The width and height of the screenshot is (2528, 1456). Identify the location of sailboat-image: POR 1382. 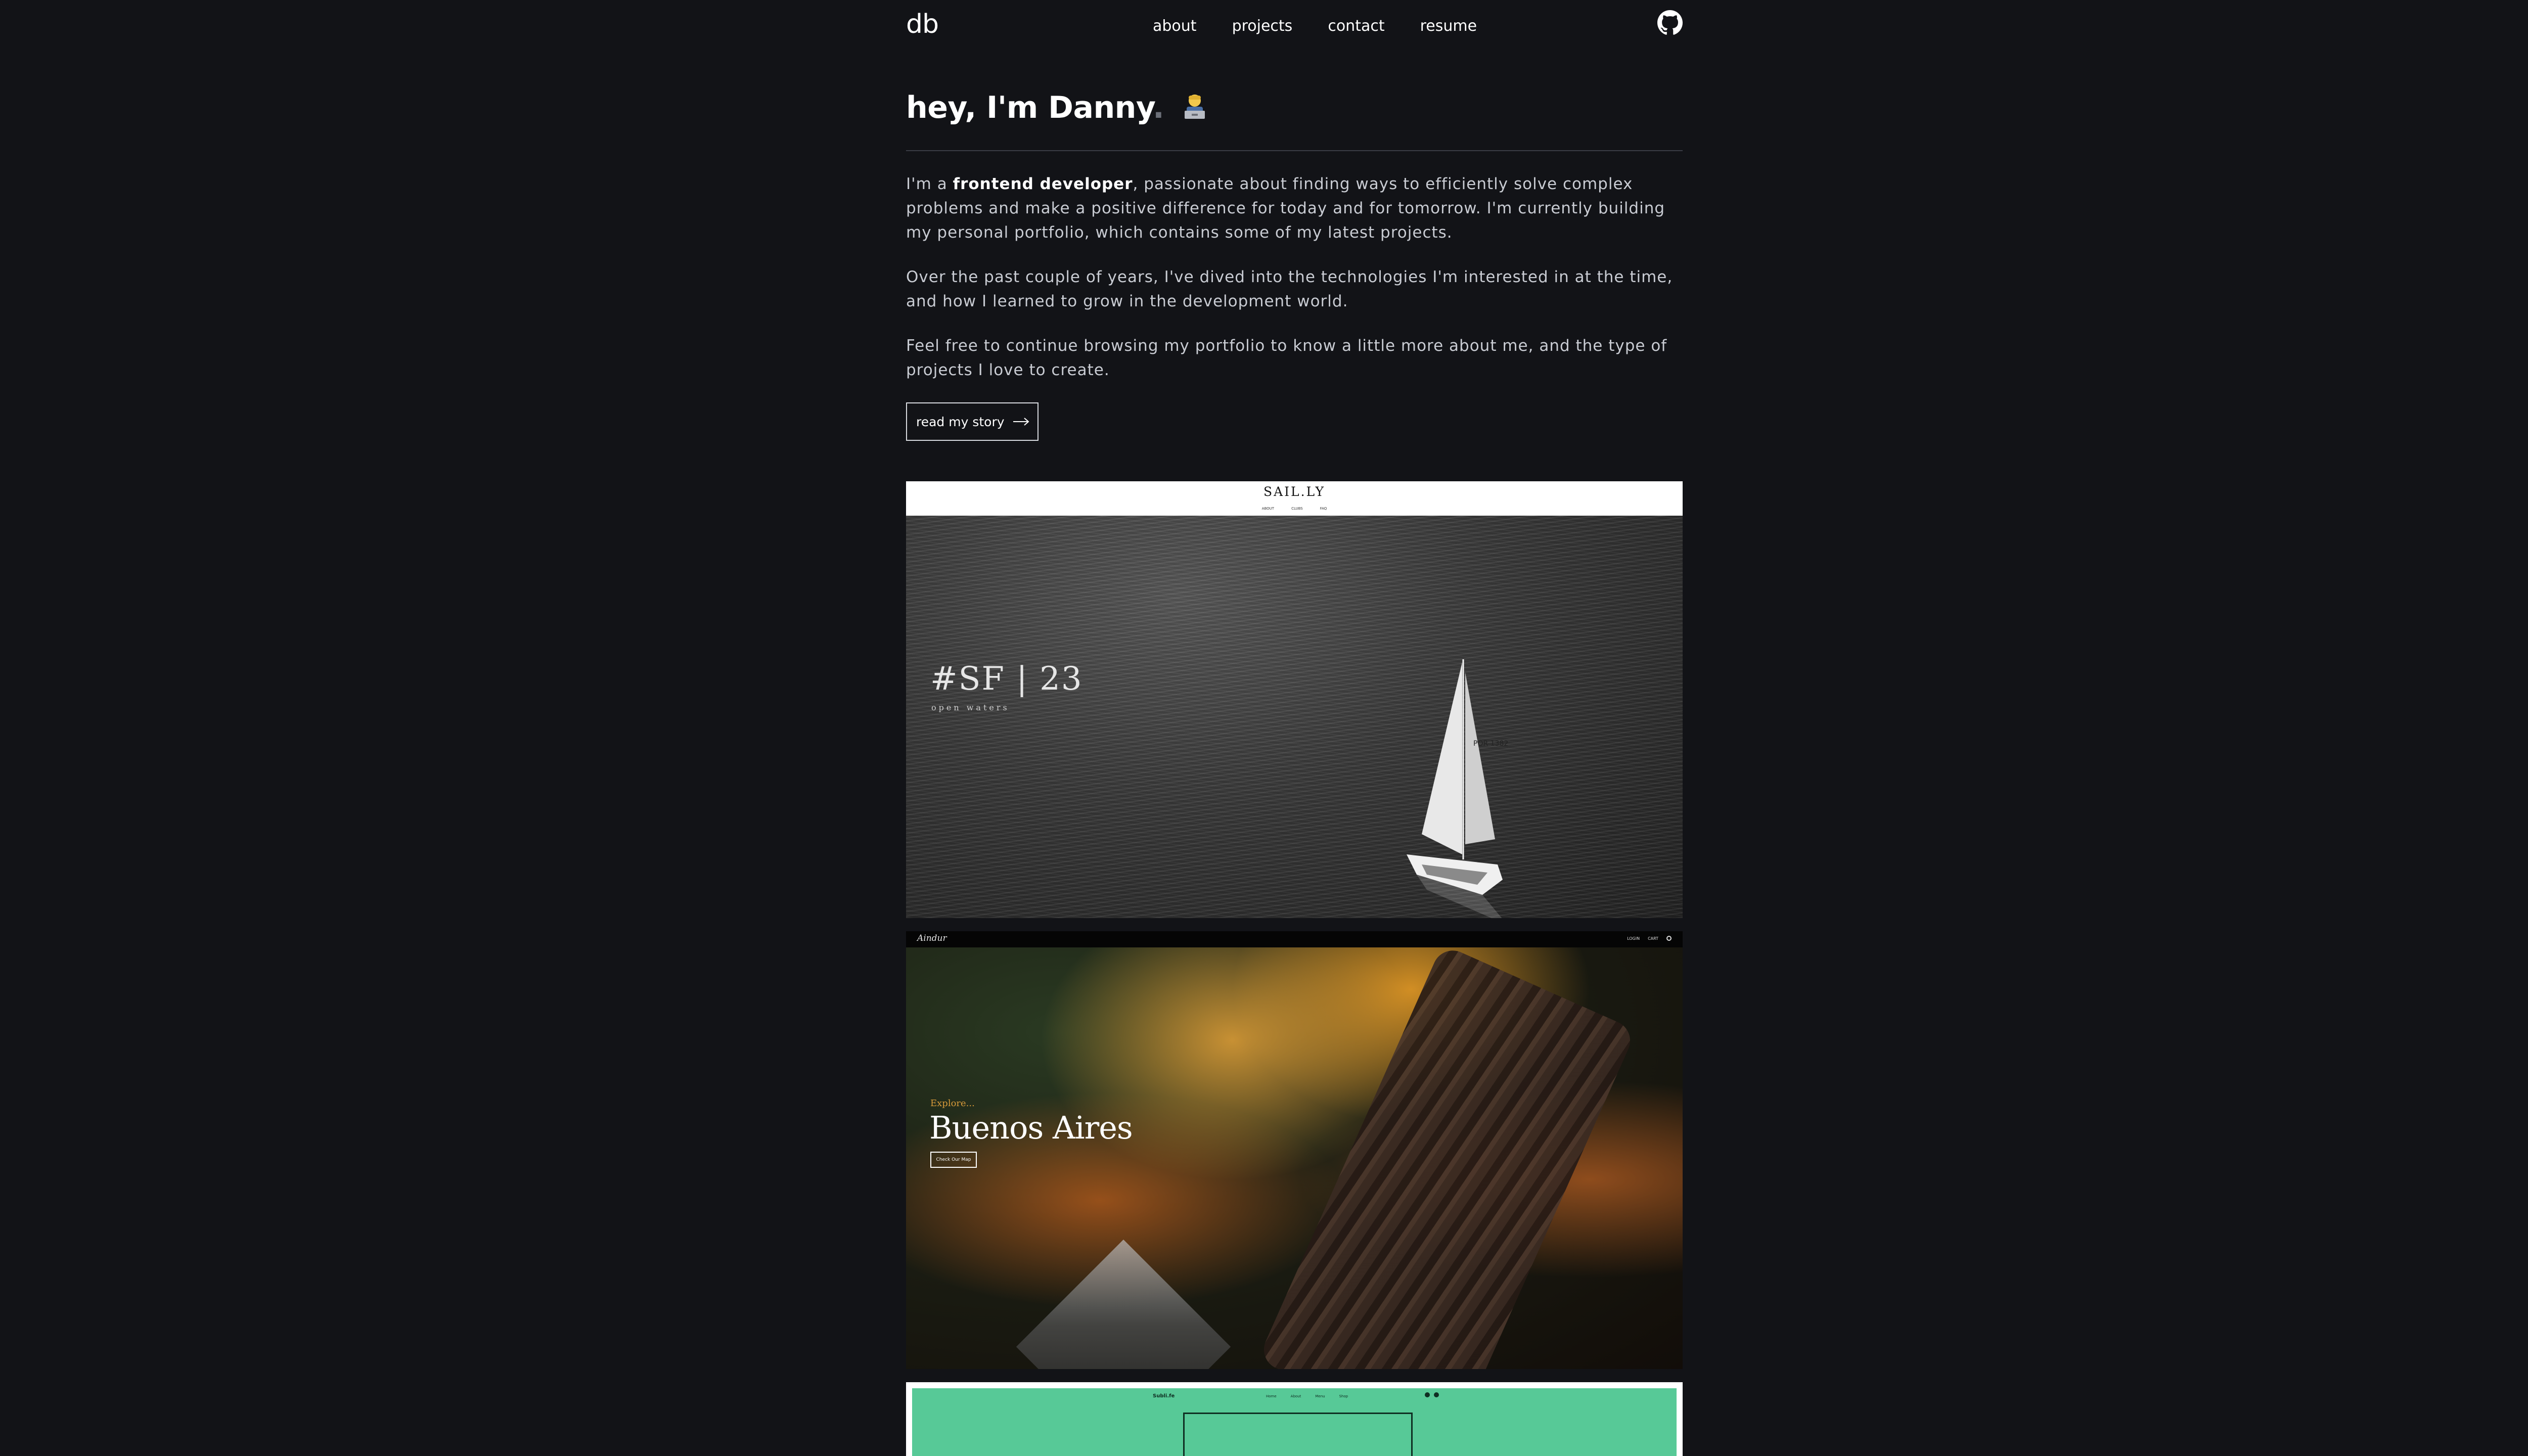
(1458, 788).